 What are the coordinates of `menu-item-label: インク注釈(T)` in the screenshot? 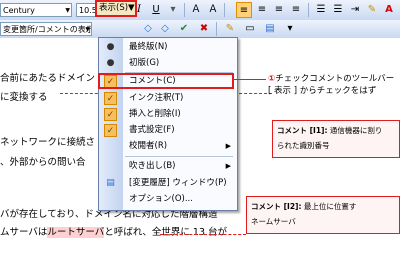 It's located at (156, 98).